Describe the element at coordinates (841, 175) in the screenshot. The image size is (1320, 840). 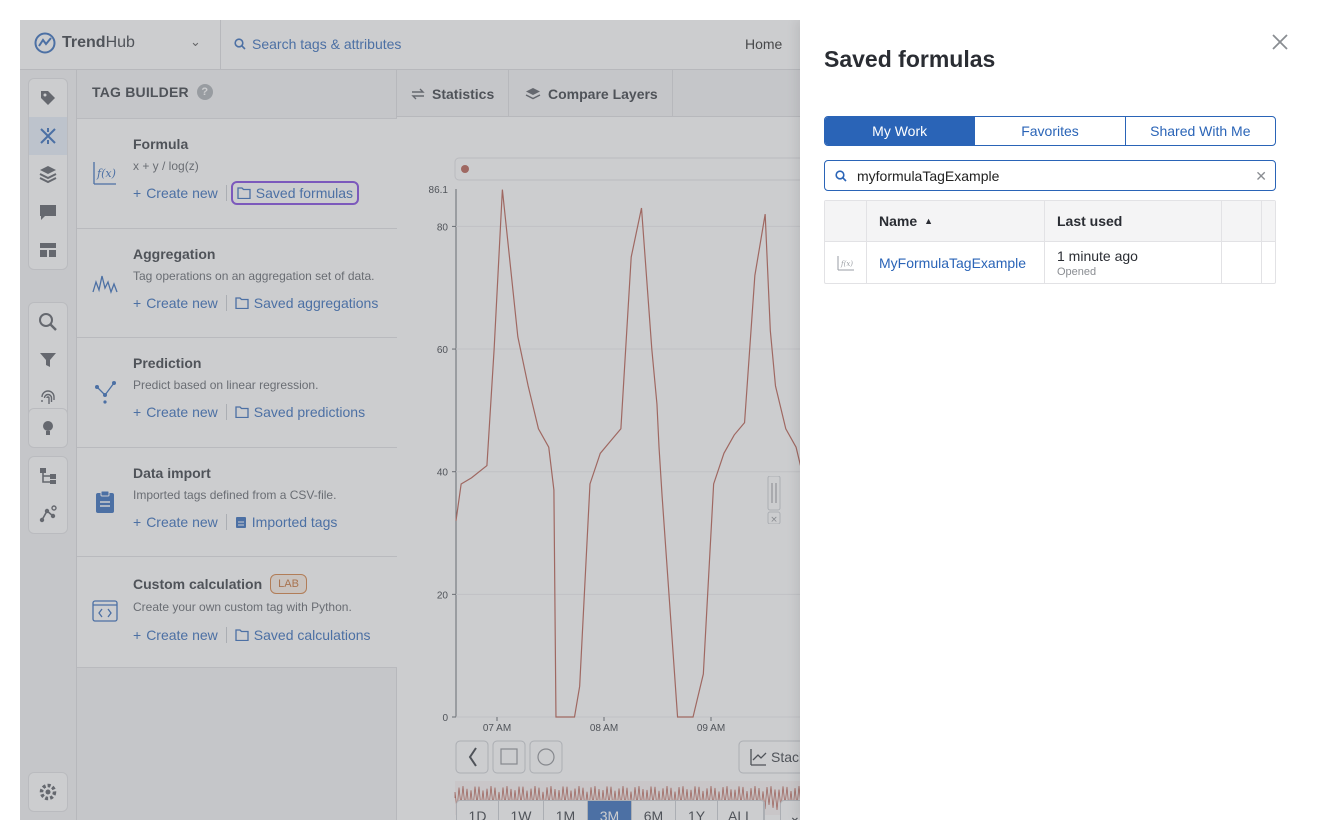
I see `search-icon` at that location.